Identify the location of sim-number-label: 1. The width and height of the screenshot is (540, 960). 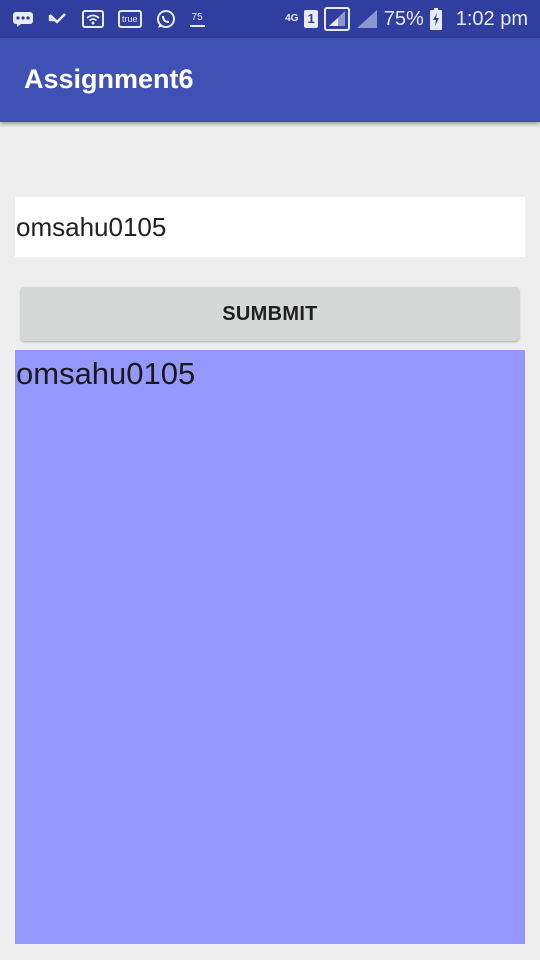
(311, 19).